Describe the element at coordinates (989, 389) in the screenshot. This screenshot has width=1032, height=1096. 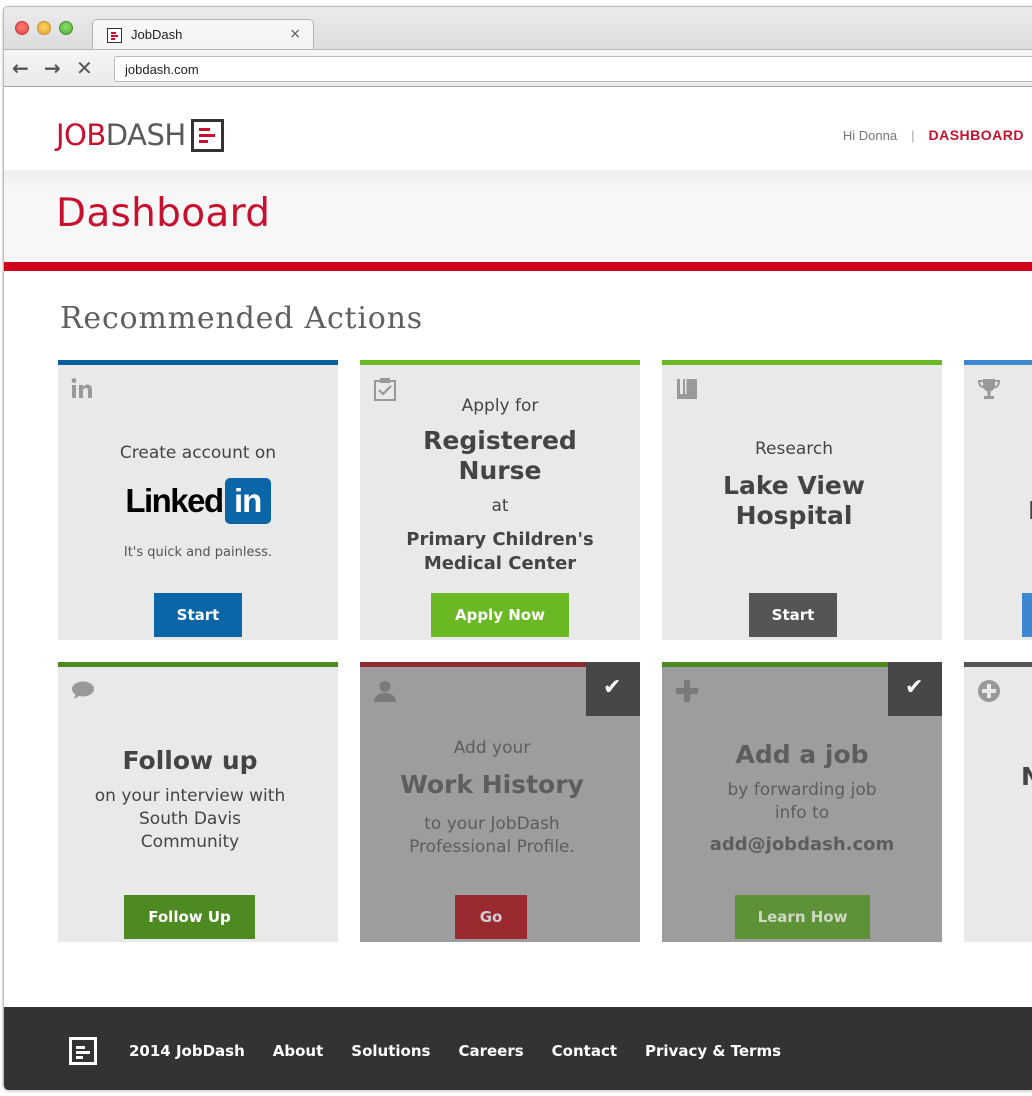
I see `trophy-icon` at that location.